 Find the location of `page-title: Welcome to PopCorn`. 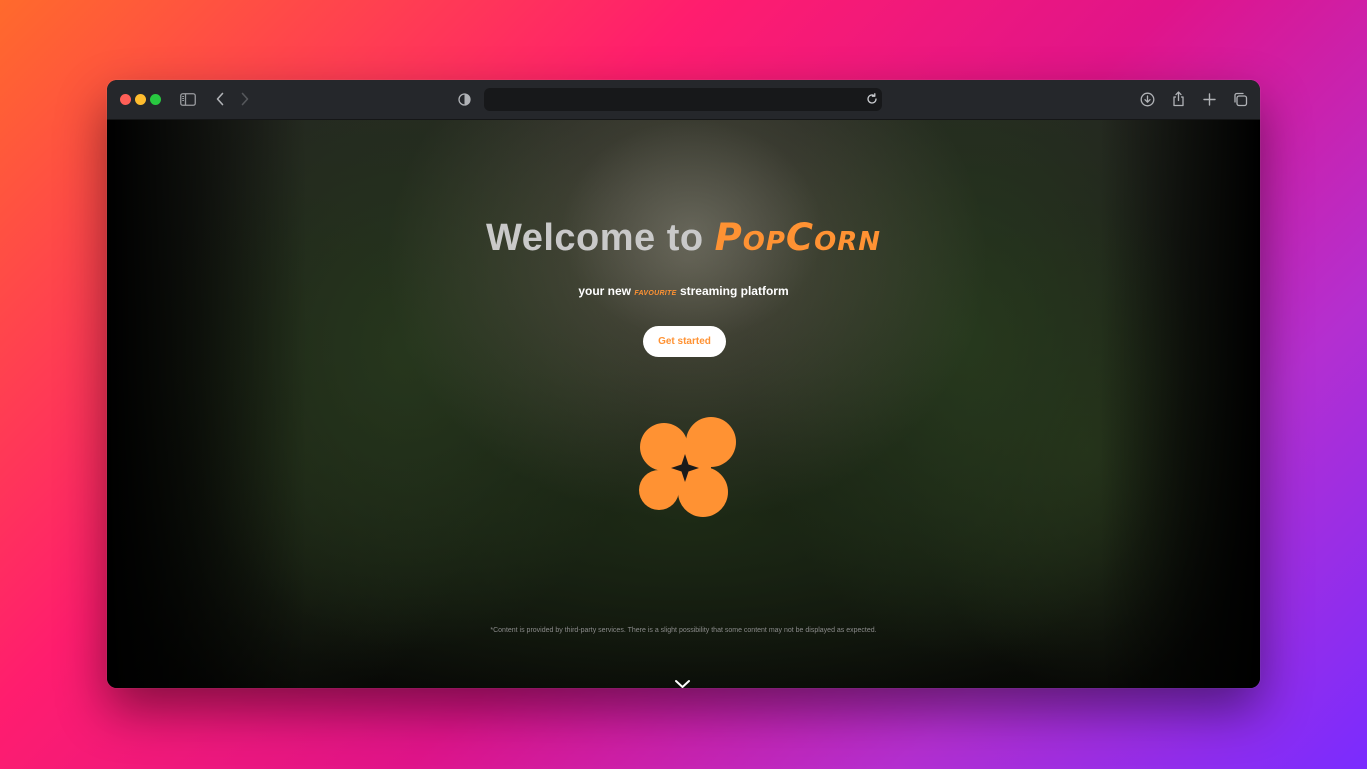

page-title: Welcome to PopCorn is located at coordinates (683, 238).